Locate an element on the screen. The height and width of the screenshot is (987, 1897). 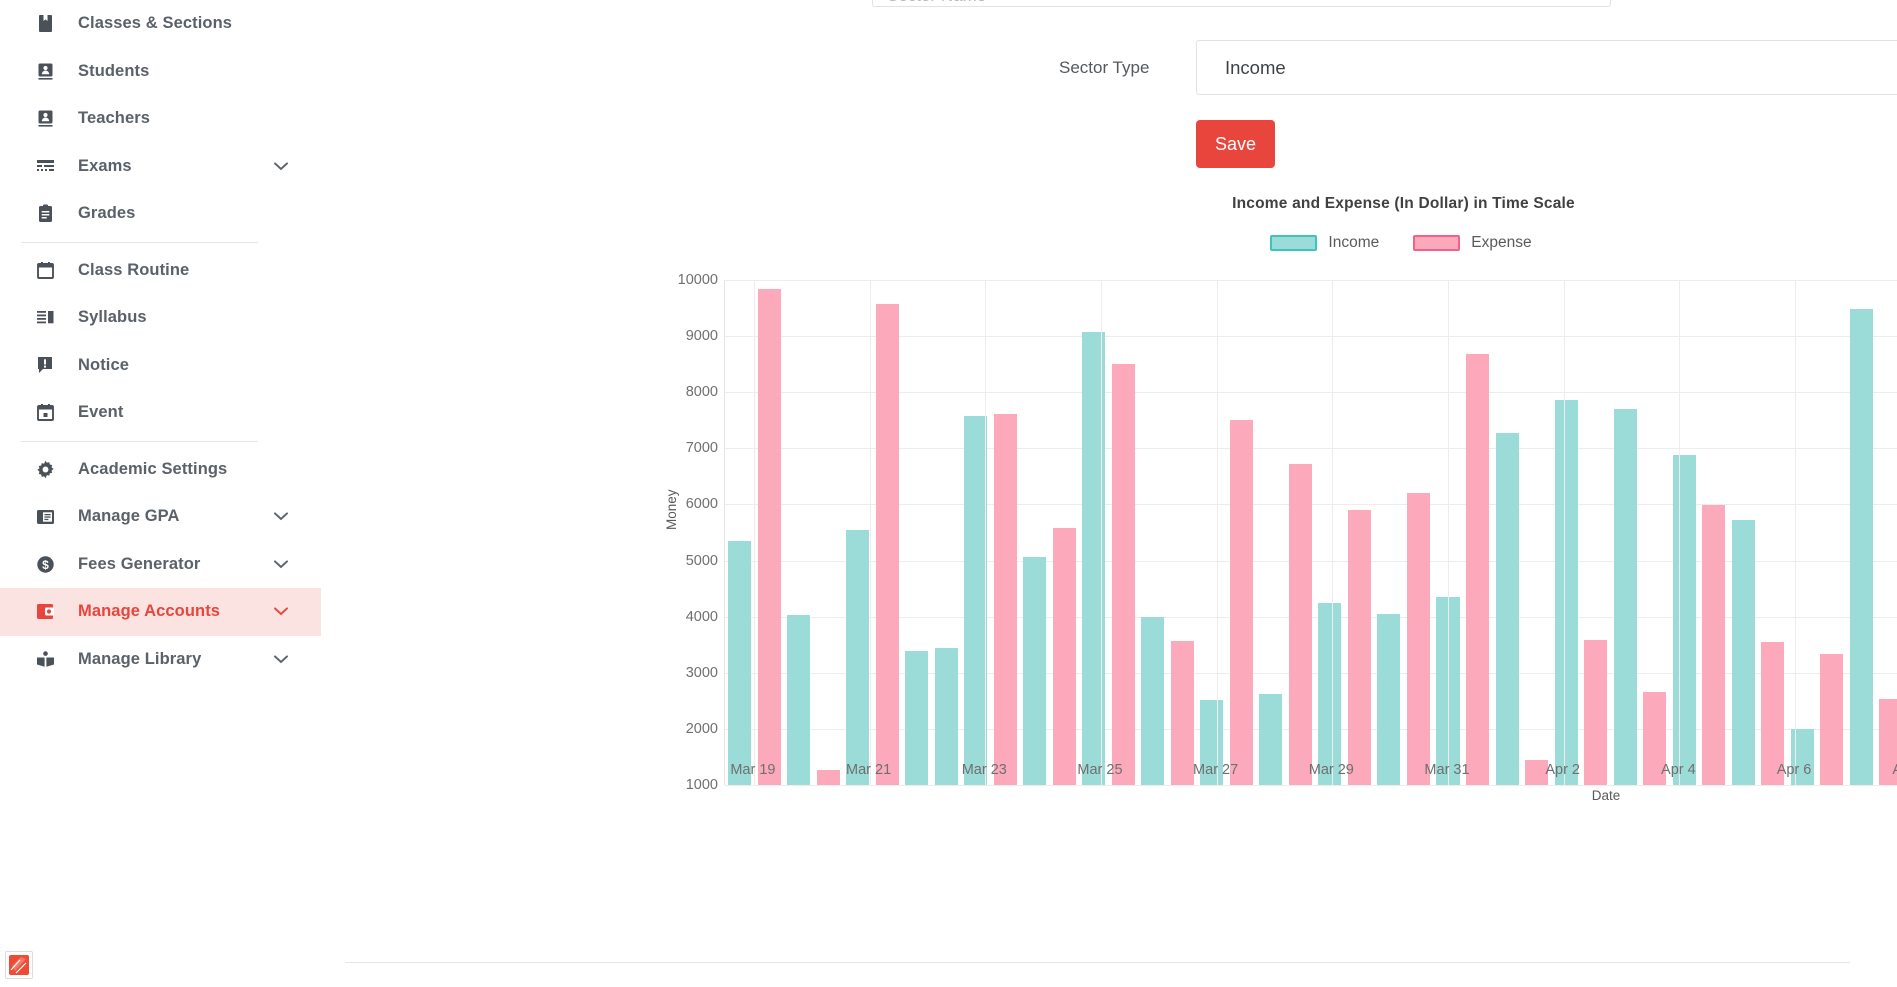
sidebar-item-classes-sections: Classes & Sections is located at coordinates (160, 24).